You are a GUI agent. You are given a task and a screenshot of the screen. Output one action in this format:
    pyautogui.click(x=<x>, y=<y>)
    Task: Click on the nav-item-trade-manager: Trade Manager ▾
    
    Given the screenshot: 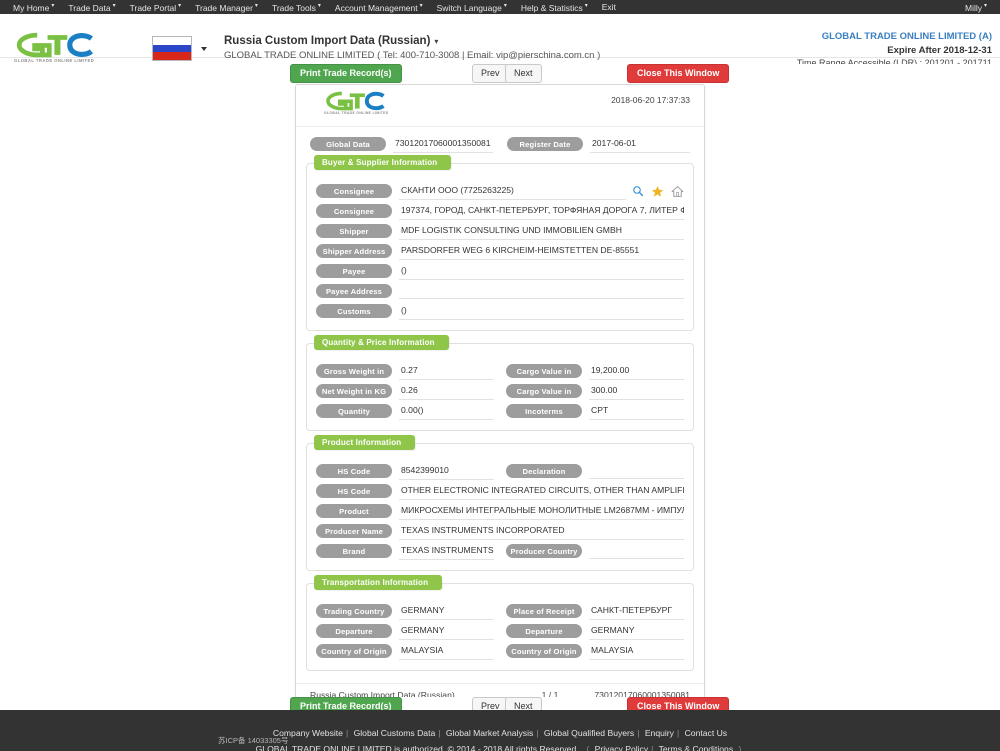 What is the action you would take?
    pyautogui.click(x=226, y=7)
    